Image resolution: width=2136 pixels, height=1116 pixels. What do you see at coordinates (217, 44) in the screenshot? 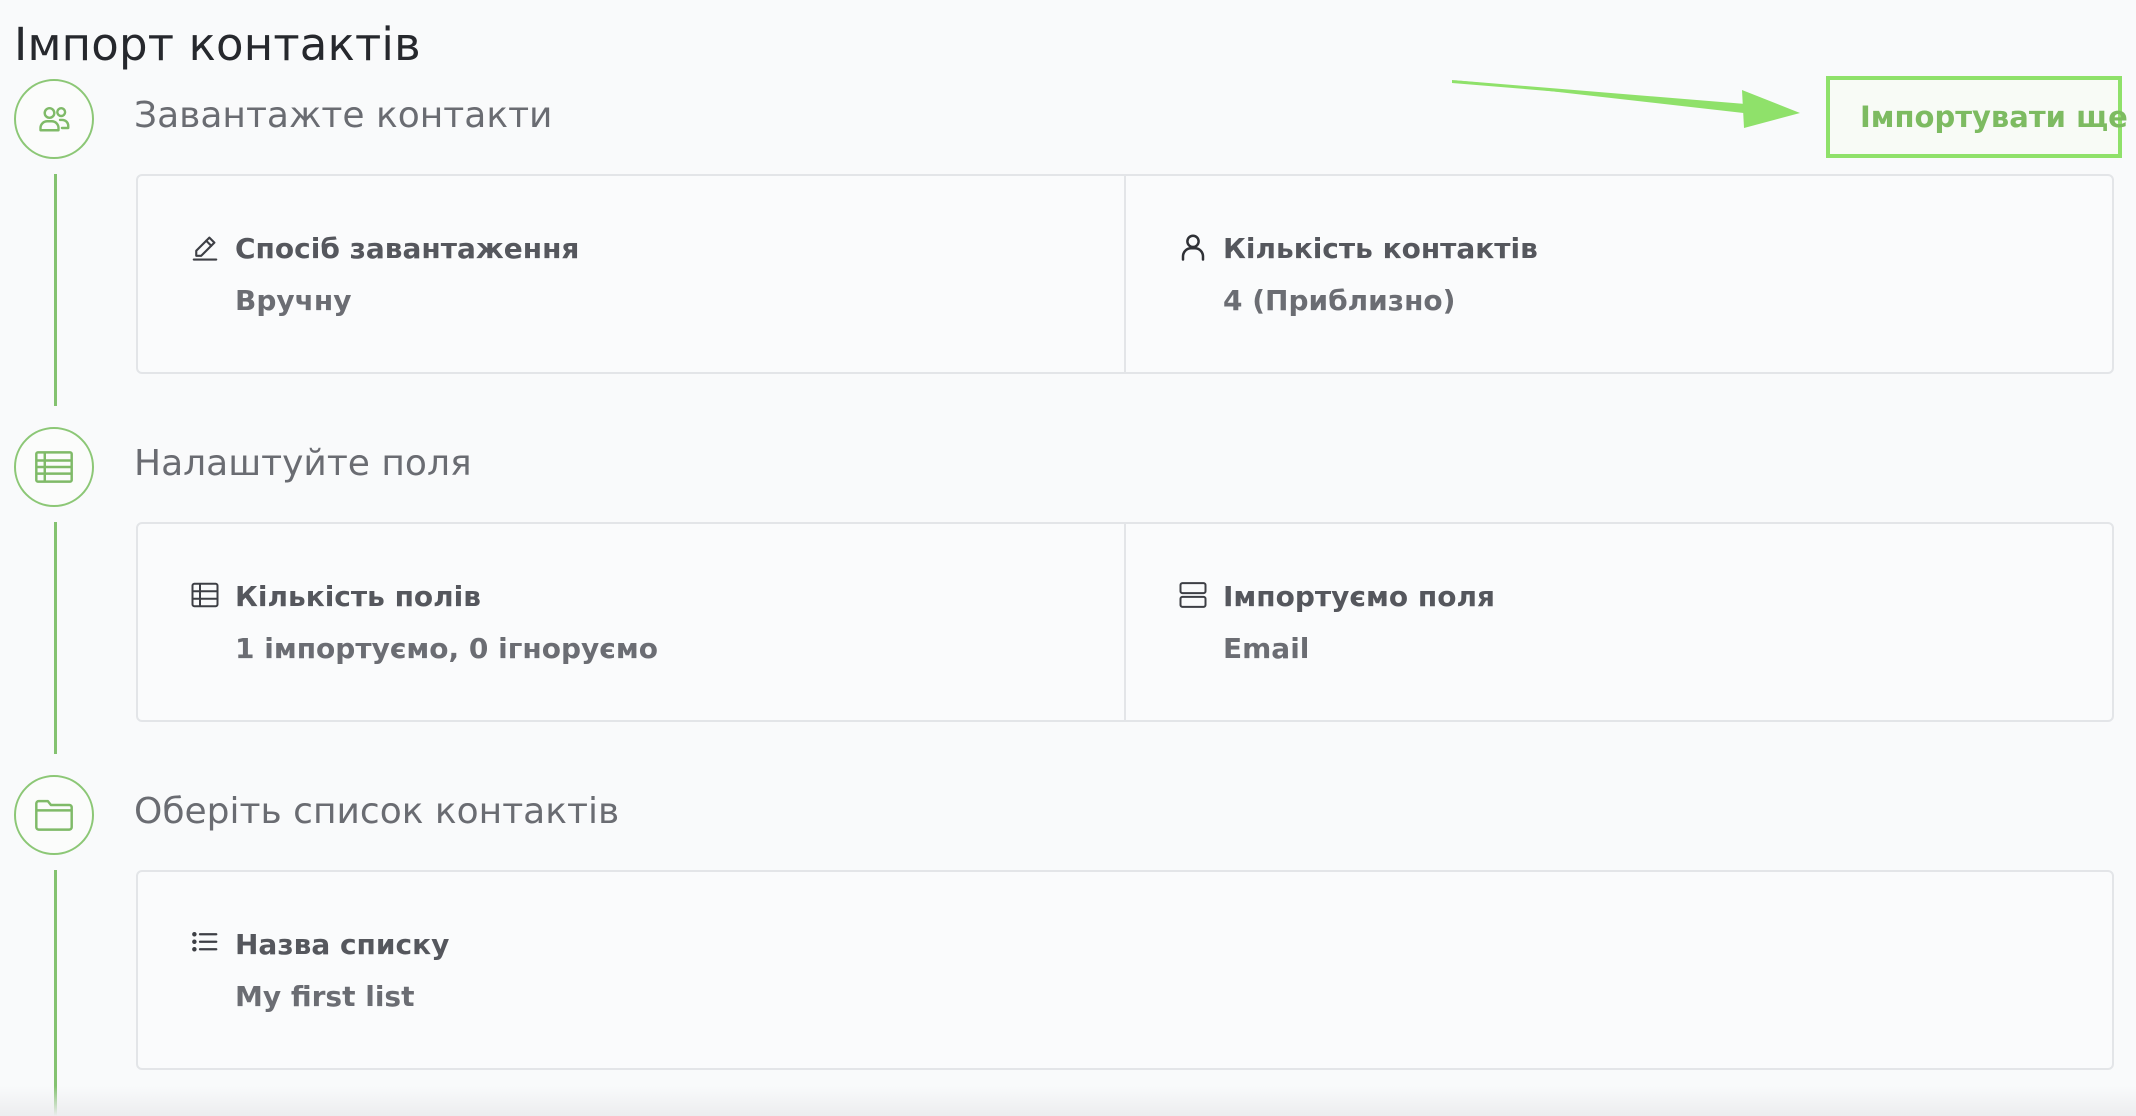
I see `page-title: Імпорт контактів` at bounding box center [217, 44].